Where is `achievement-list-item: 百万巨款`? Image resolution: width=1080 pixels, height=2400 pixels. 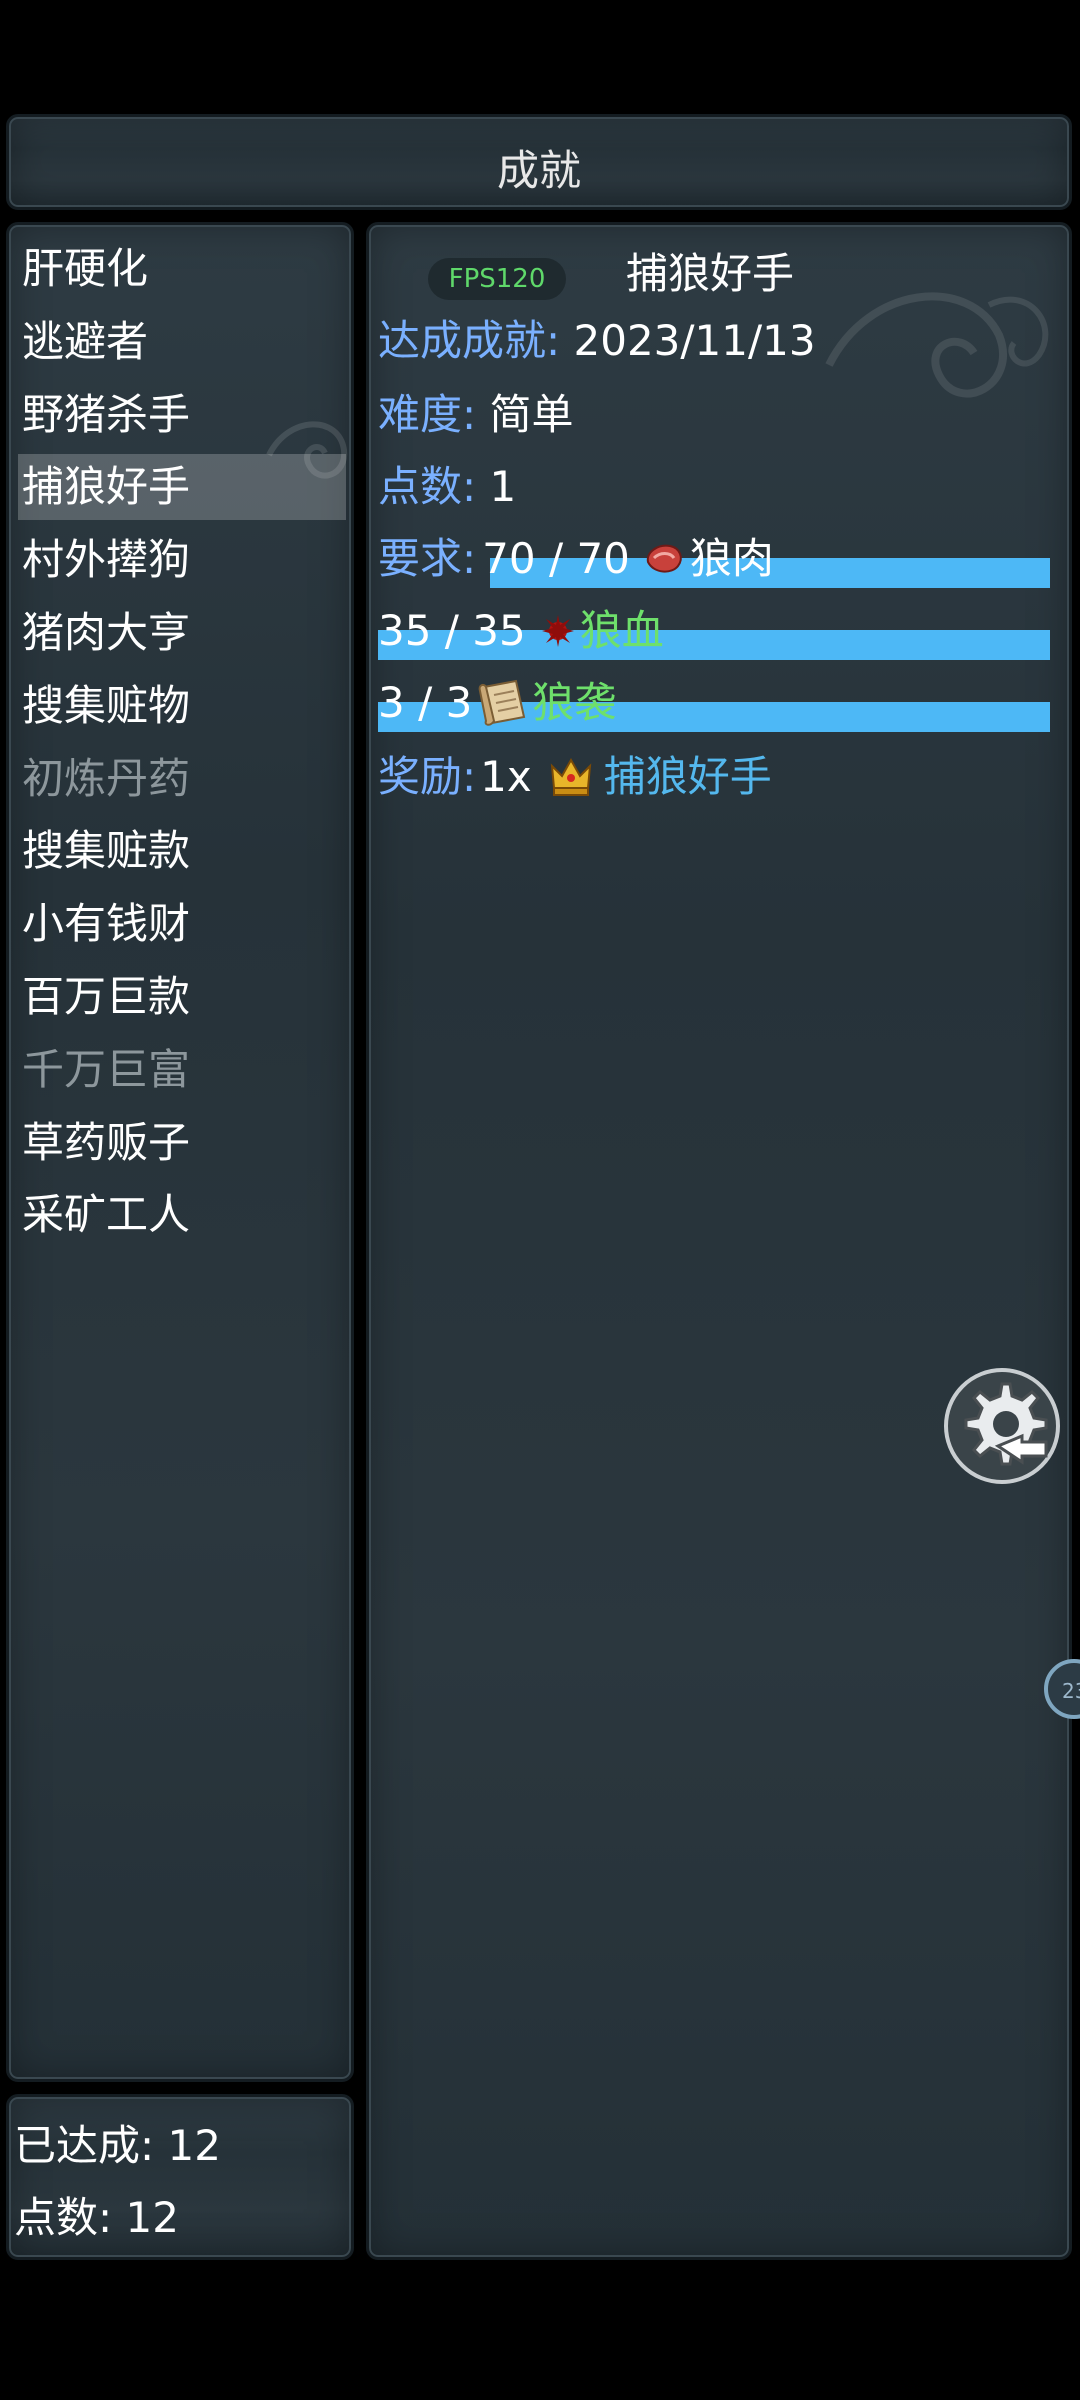
achievement-list-item: 百万巨款 is located at coordinates (182, 997).